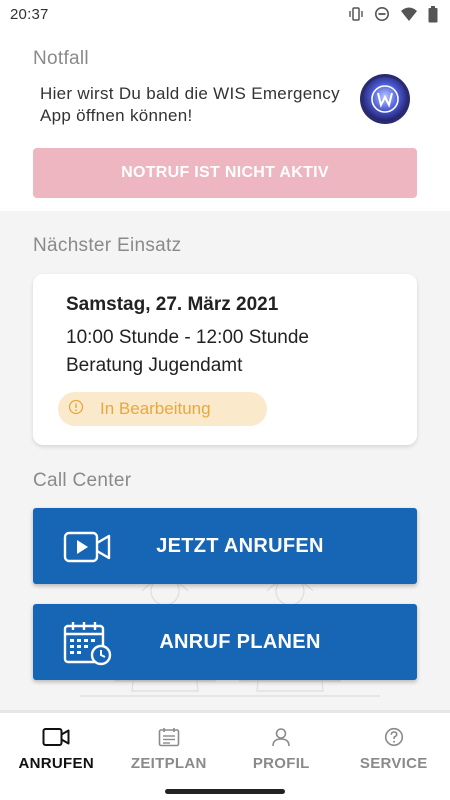 The width and height of the screenshot is (450, 800). I want to click on vibrate-icon, so click(356, 14).